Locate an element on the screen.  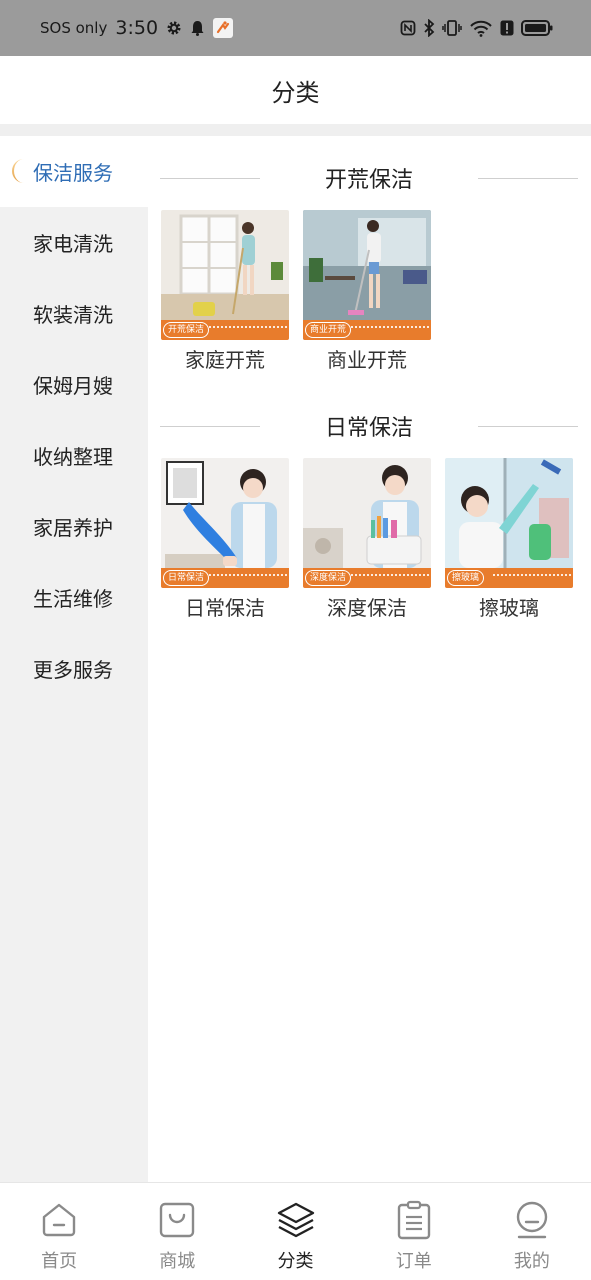
sidebar-item-label: 保洁服务 is located at coordinates (73, 173).